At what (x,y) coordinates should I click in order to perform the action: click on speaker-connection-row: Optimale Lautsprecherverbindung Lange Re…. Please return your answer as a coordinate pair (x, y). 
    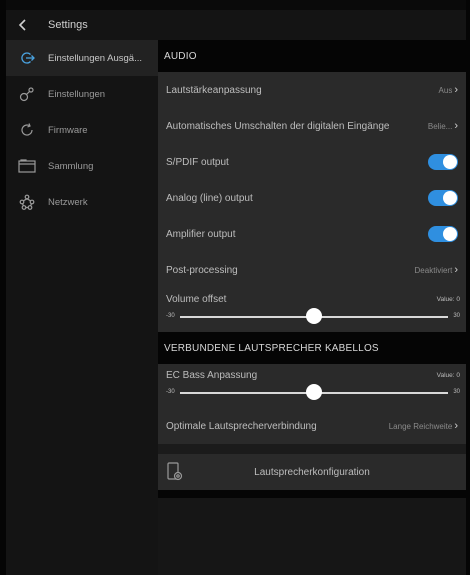
    Looking at the image, I should click on (312, 426).